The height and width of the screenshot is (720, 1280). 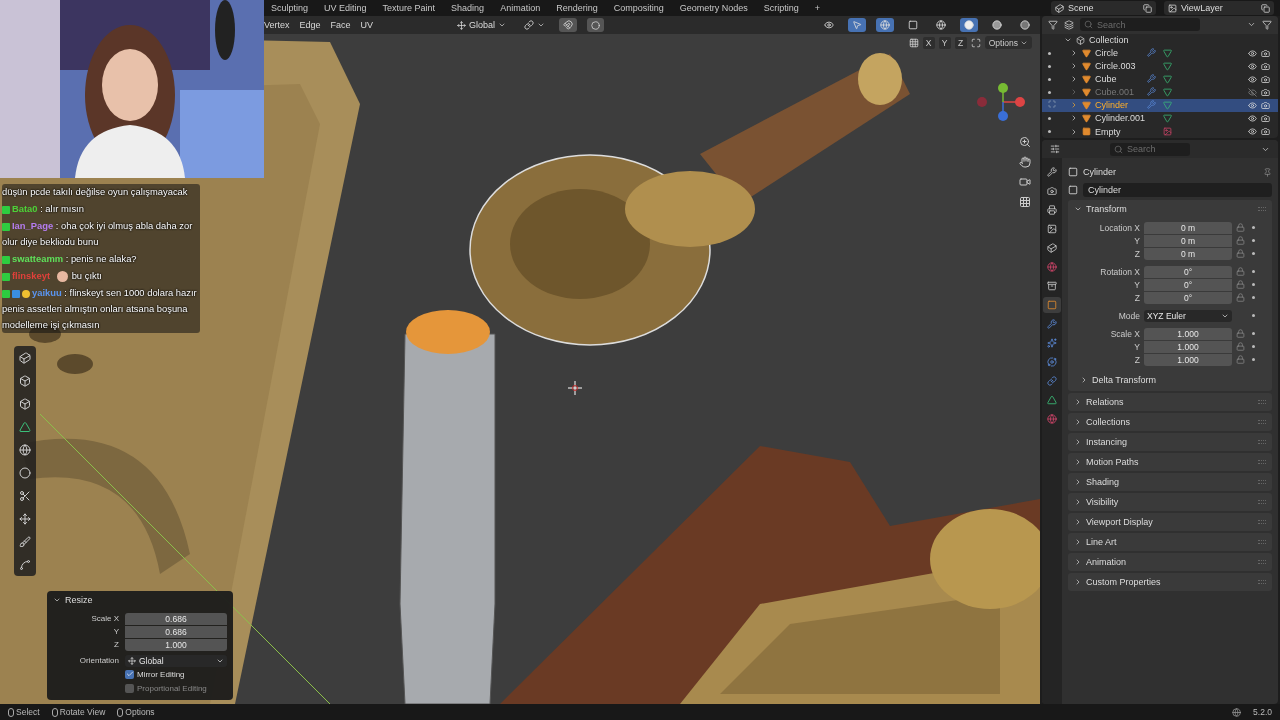 I want to click on panel-header: Shading, so click(x=1170, y=482).